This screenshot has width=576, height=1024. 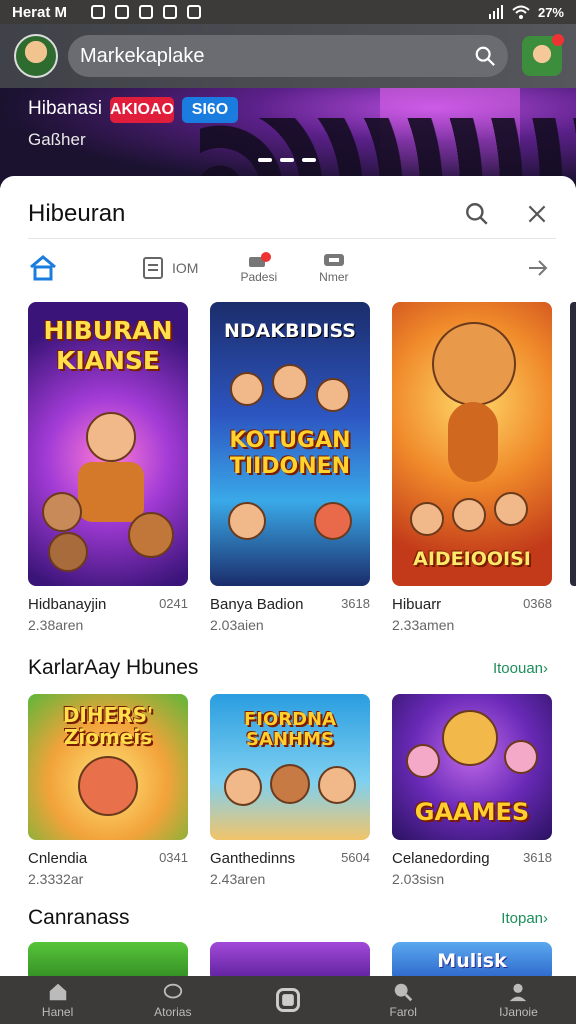 What do you see at coordinates (292, 238) in the screenshot?
I see `divider` at bounding box center [292, 238].